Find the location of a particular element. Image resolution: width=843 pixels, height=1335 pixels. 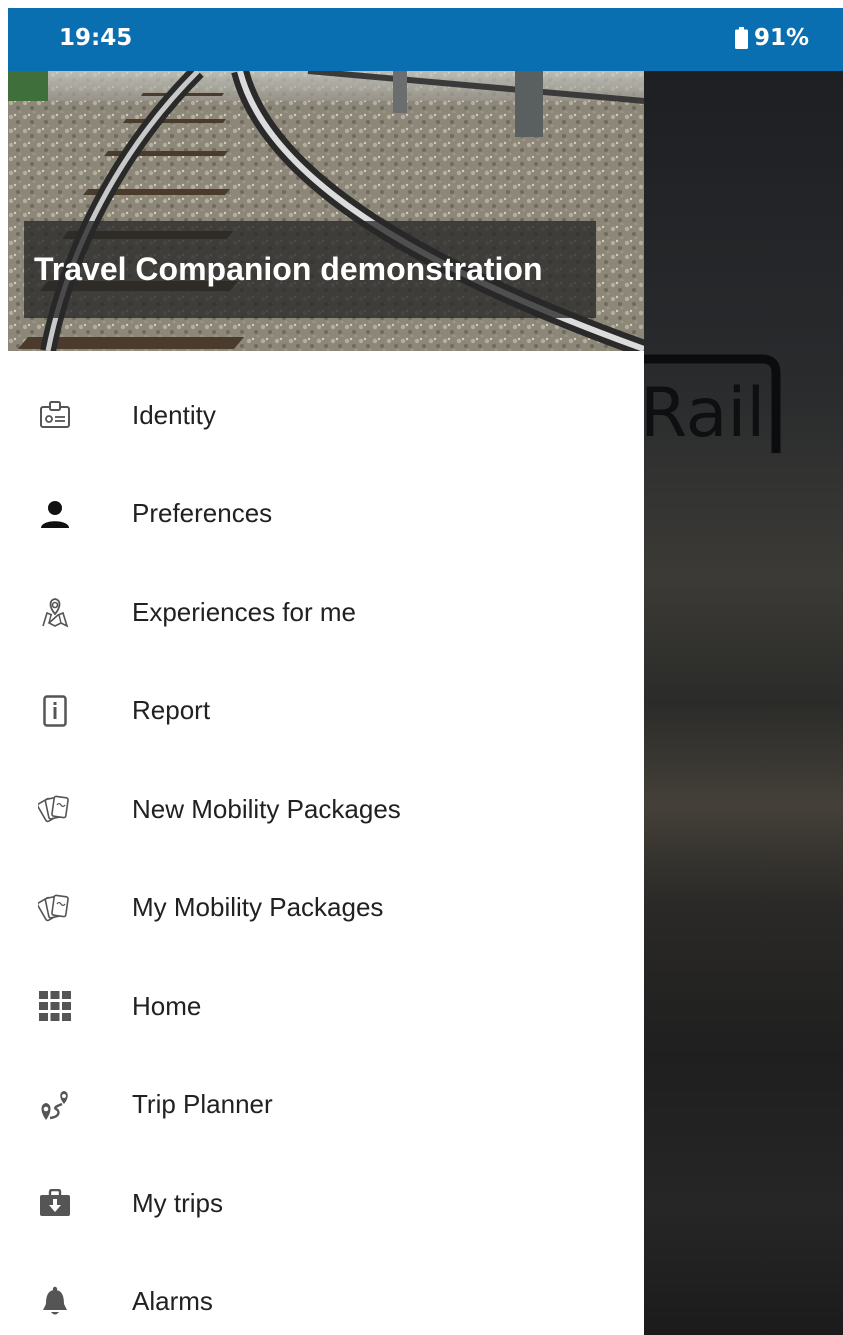

status-time: 19:45 is located at coordinates (96, 38).